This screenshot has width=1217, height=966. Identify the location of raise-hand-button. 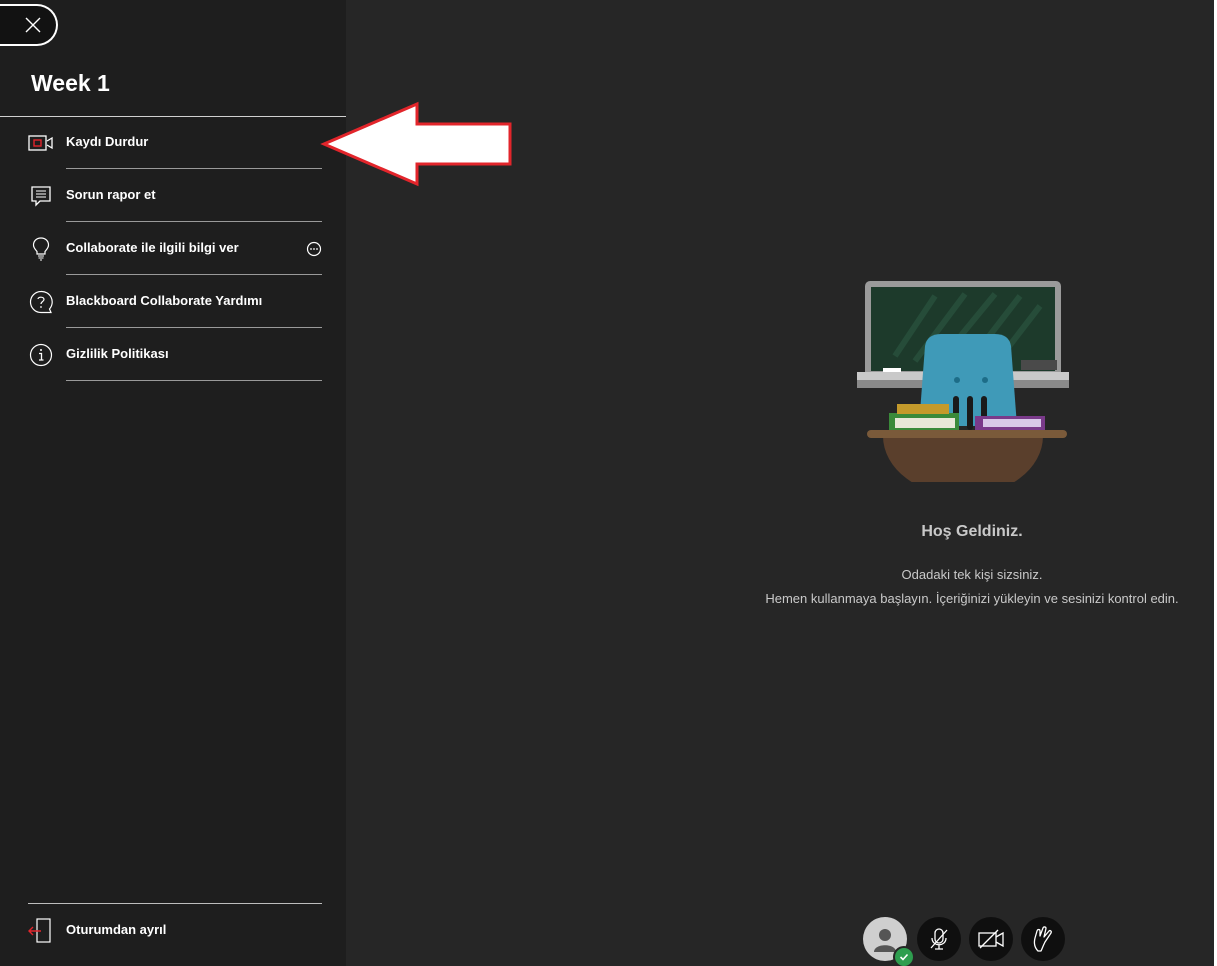
(1043, 939).